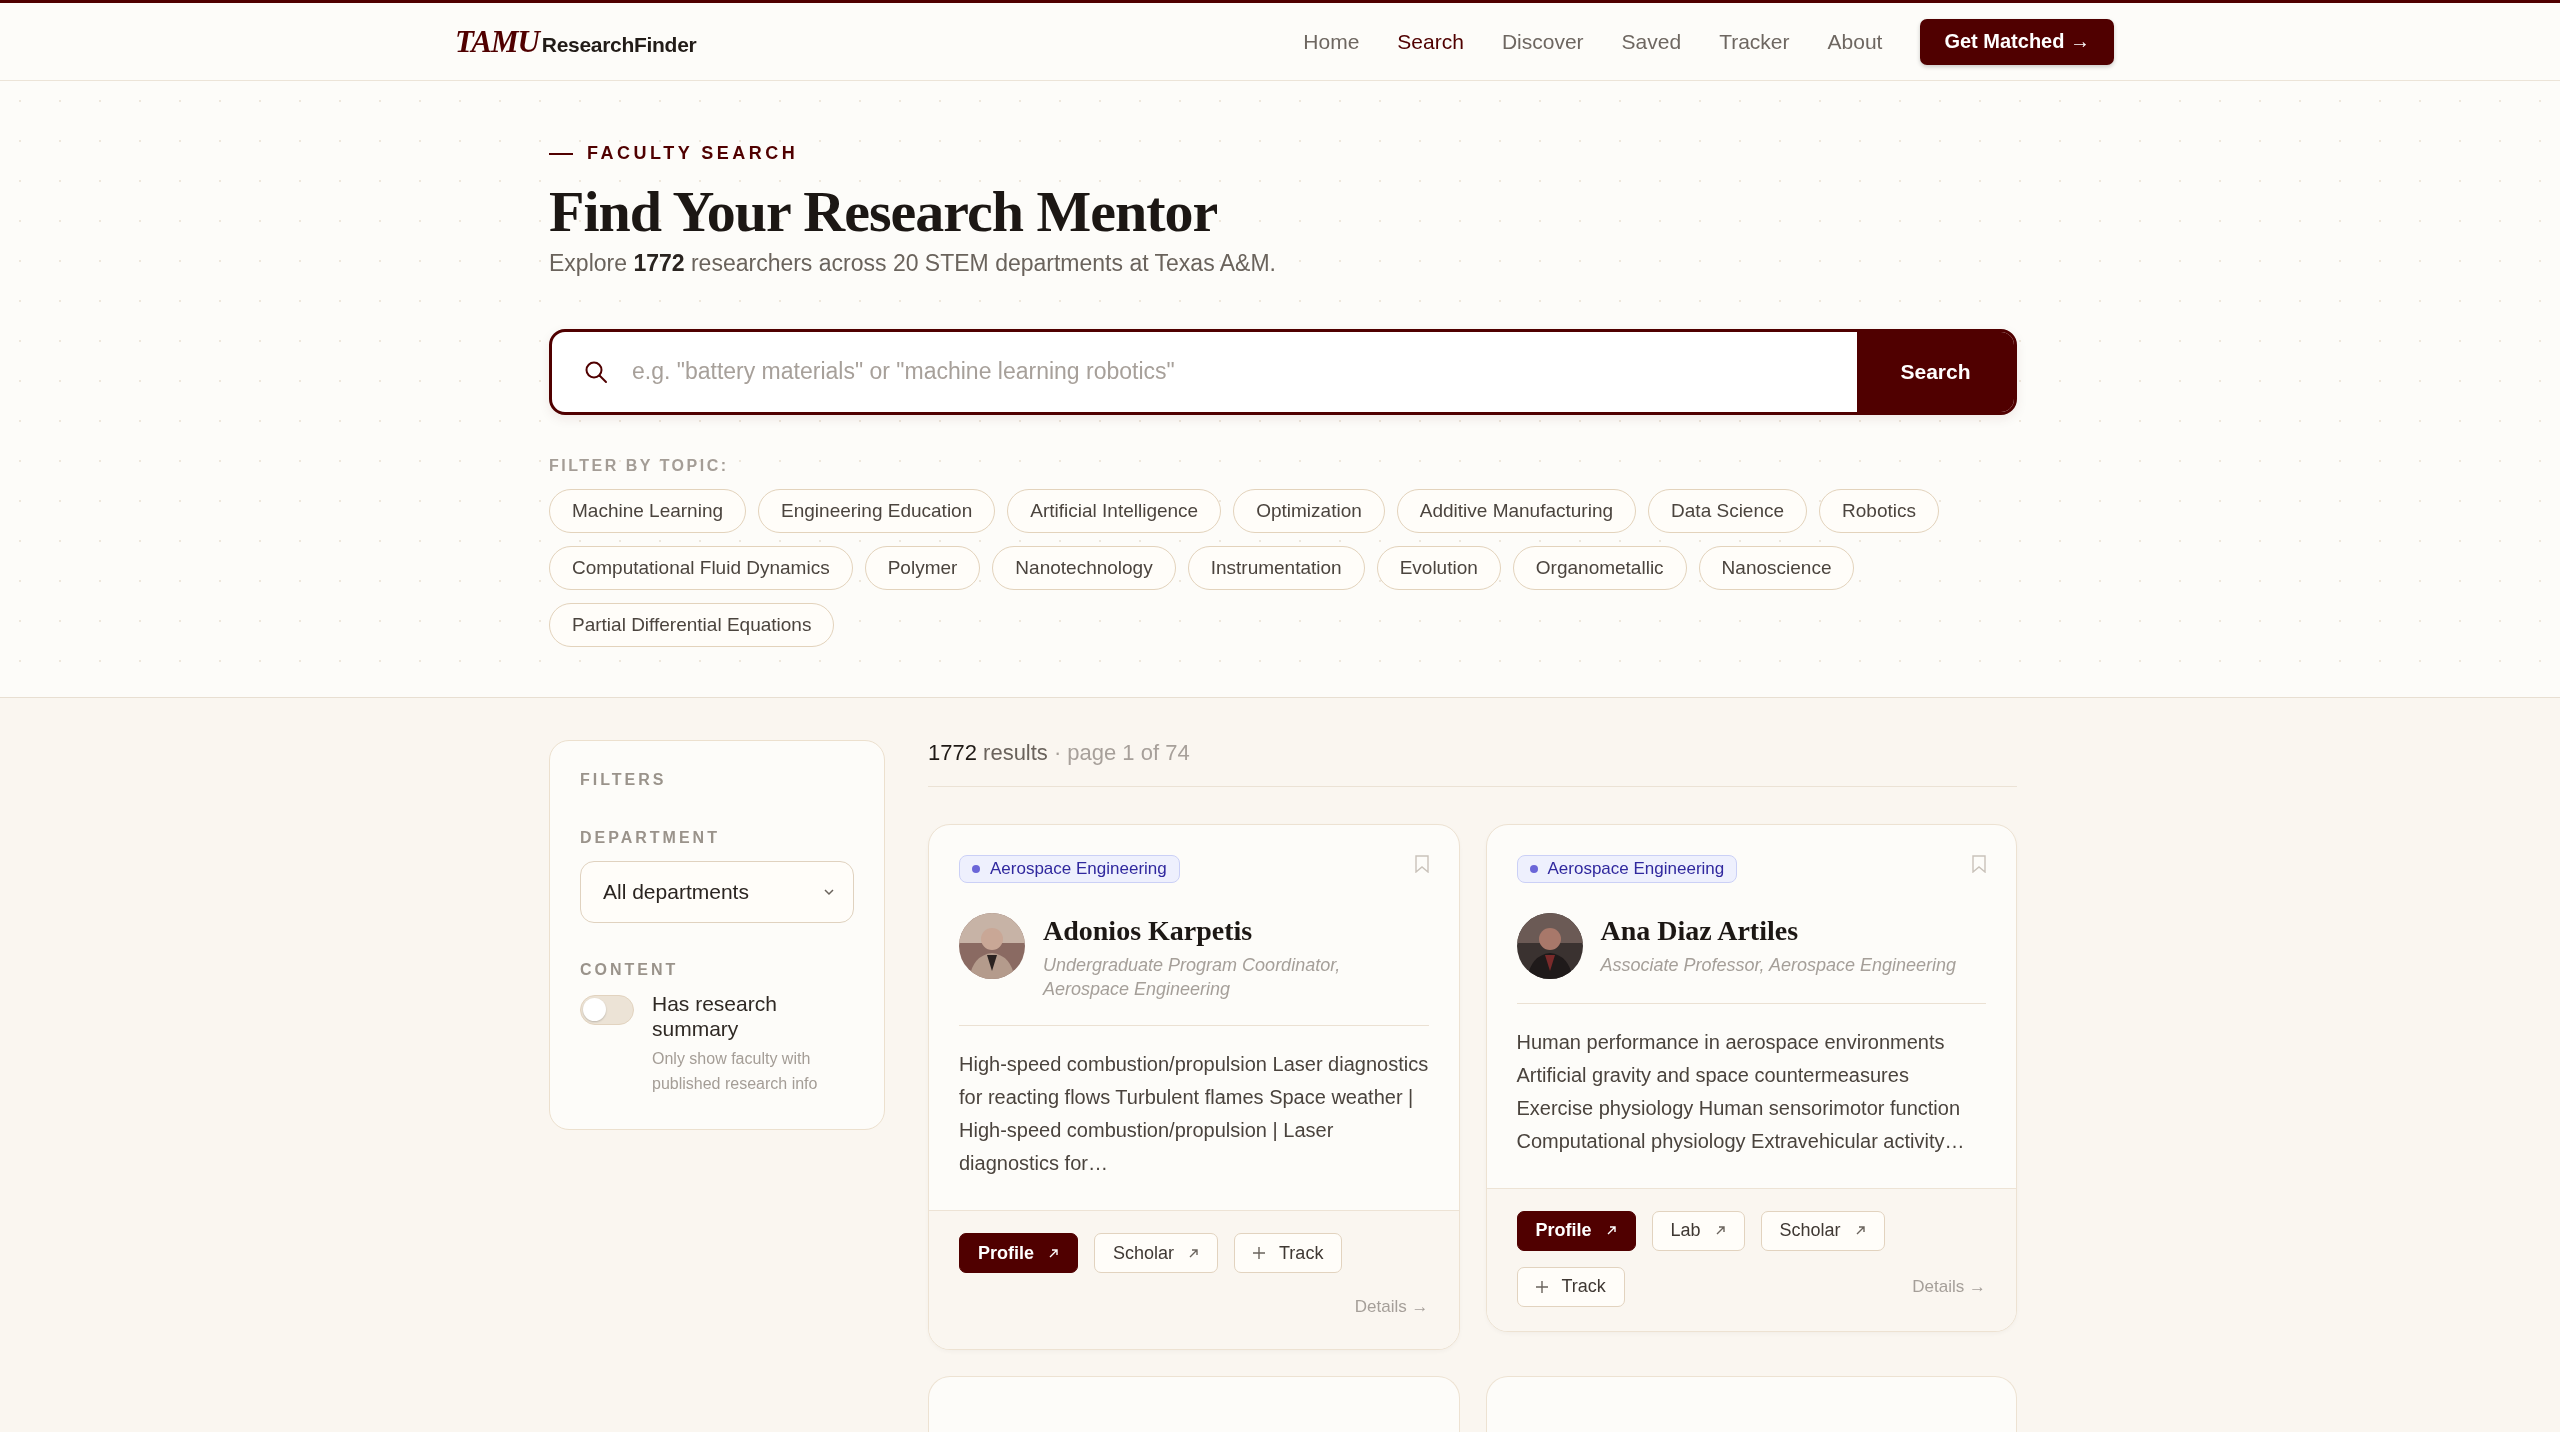 Image resolution: width=2560 pixels, height=1432 pixels. I want to click on link-button: Lab, so click(1698, 1230).